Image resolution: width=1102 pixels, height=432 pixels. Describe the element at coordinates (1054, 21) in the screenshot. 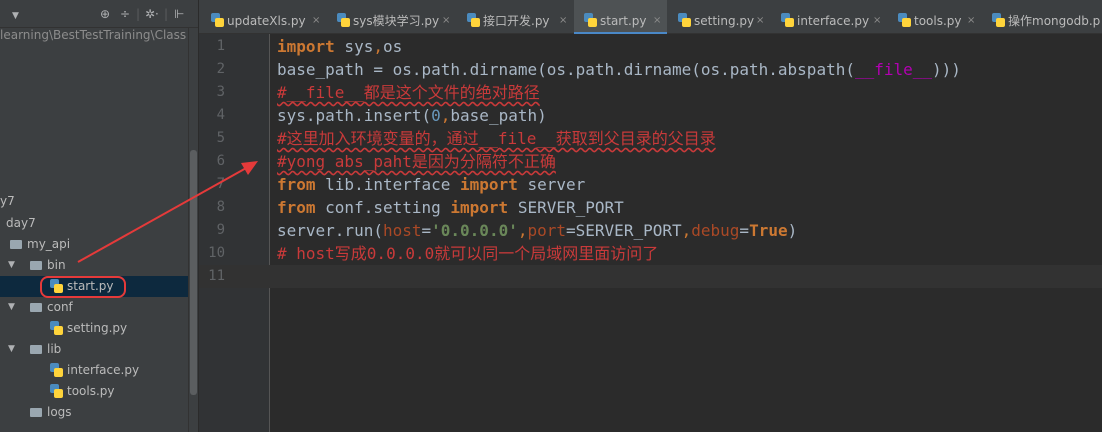

I see `tab-label: 操作mongodb.p` at that location.